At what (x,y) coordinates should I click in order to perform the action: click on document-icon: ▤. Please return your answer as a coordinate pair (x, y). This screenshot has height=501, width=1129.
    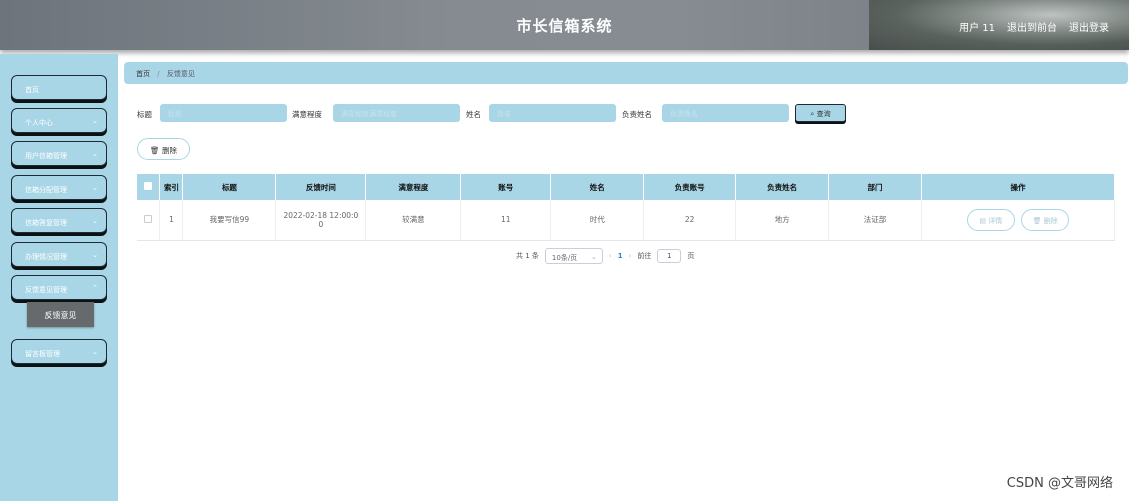
    Looking at the image, I should click on (982, 220).